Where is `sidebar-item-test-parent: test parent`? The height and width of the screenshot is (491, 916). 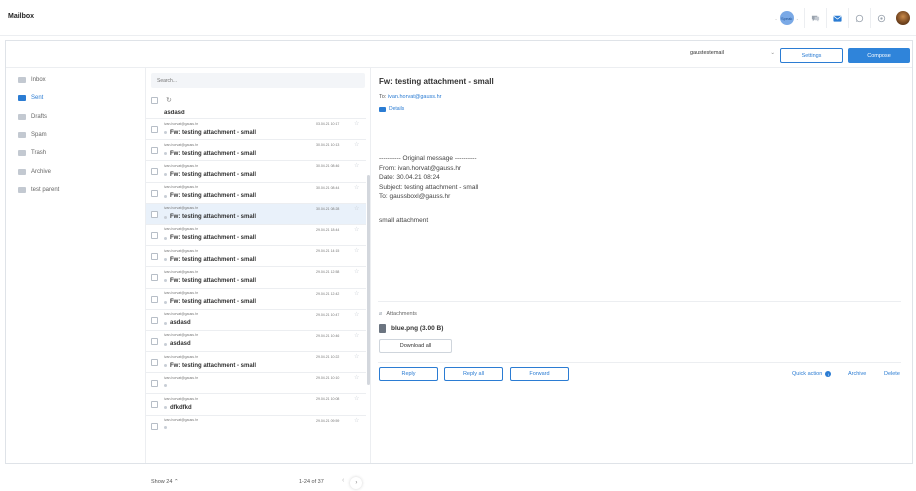 sidebar-item-test-parent: test parent is located at coordinates (78, 190).